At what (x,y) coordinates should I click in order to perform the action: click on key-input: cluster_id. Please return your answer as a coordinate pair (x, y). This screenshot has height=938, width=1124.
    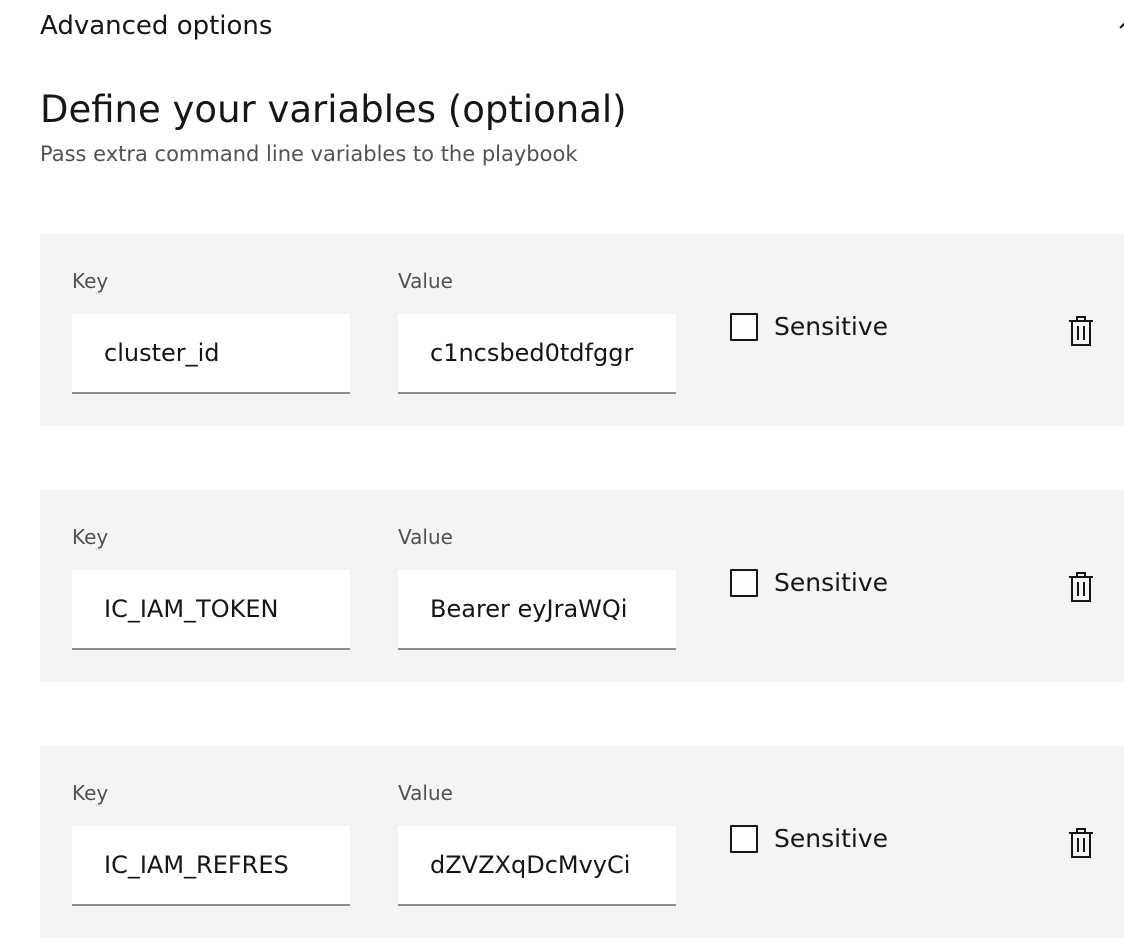
    Looking at the image, I should click on (211, 354).